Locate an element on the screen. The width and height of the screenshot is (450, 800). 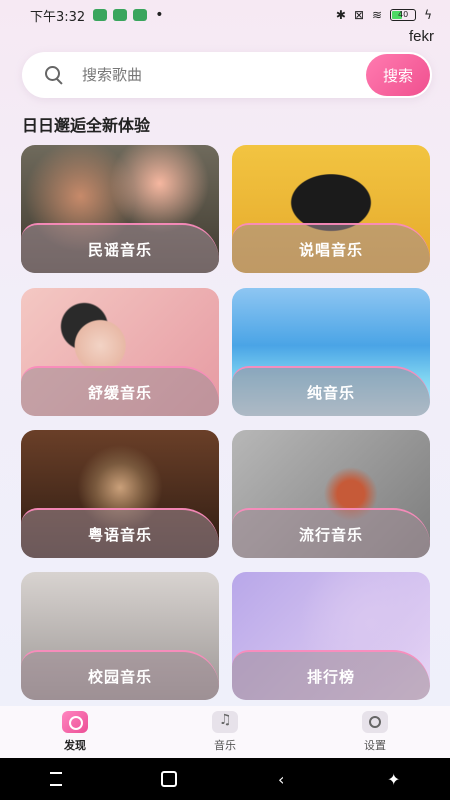
tab-label: 设置 is located at coordinates (375, 745).